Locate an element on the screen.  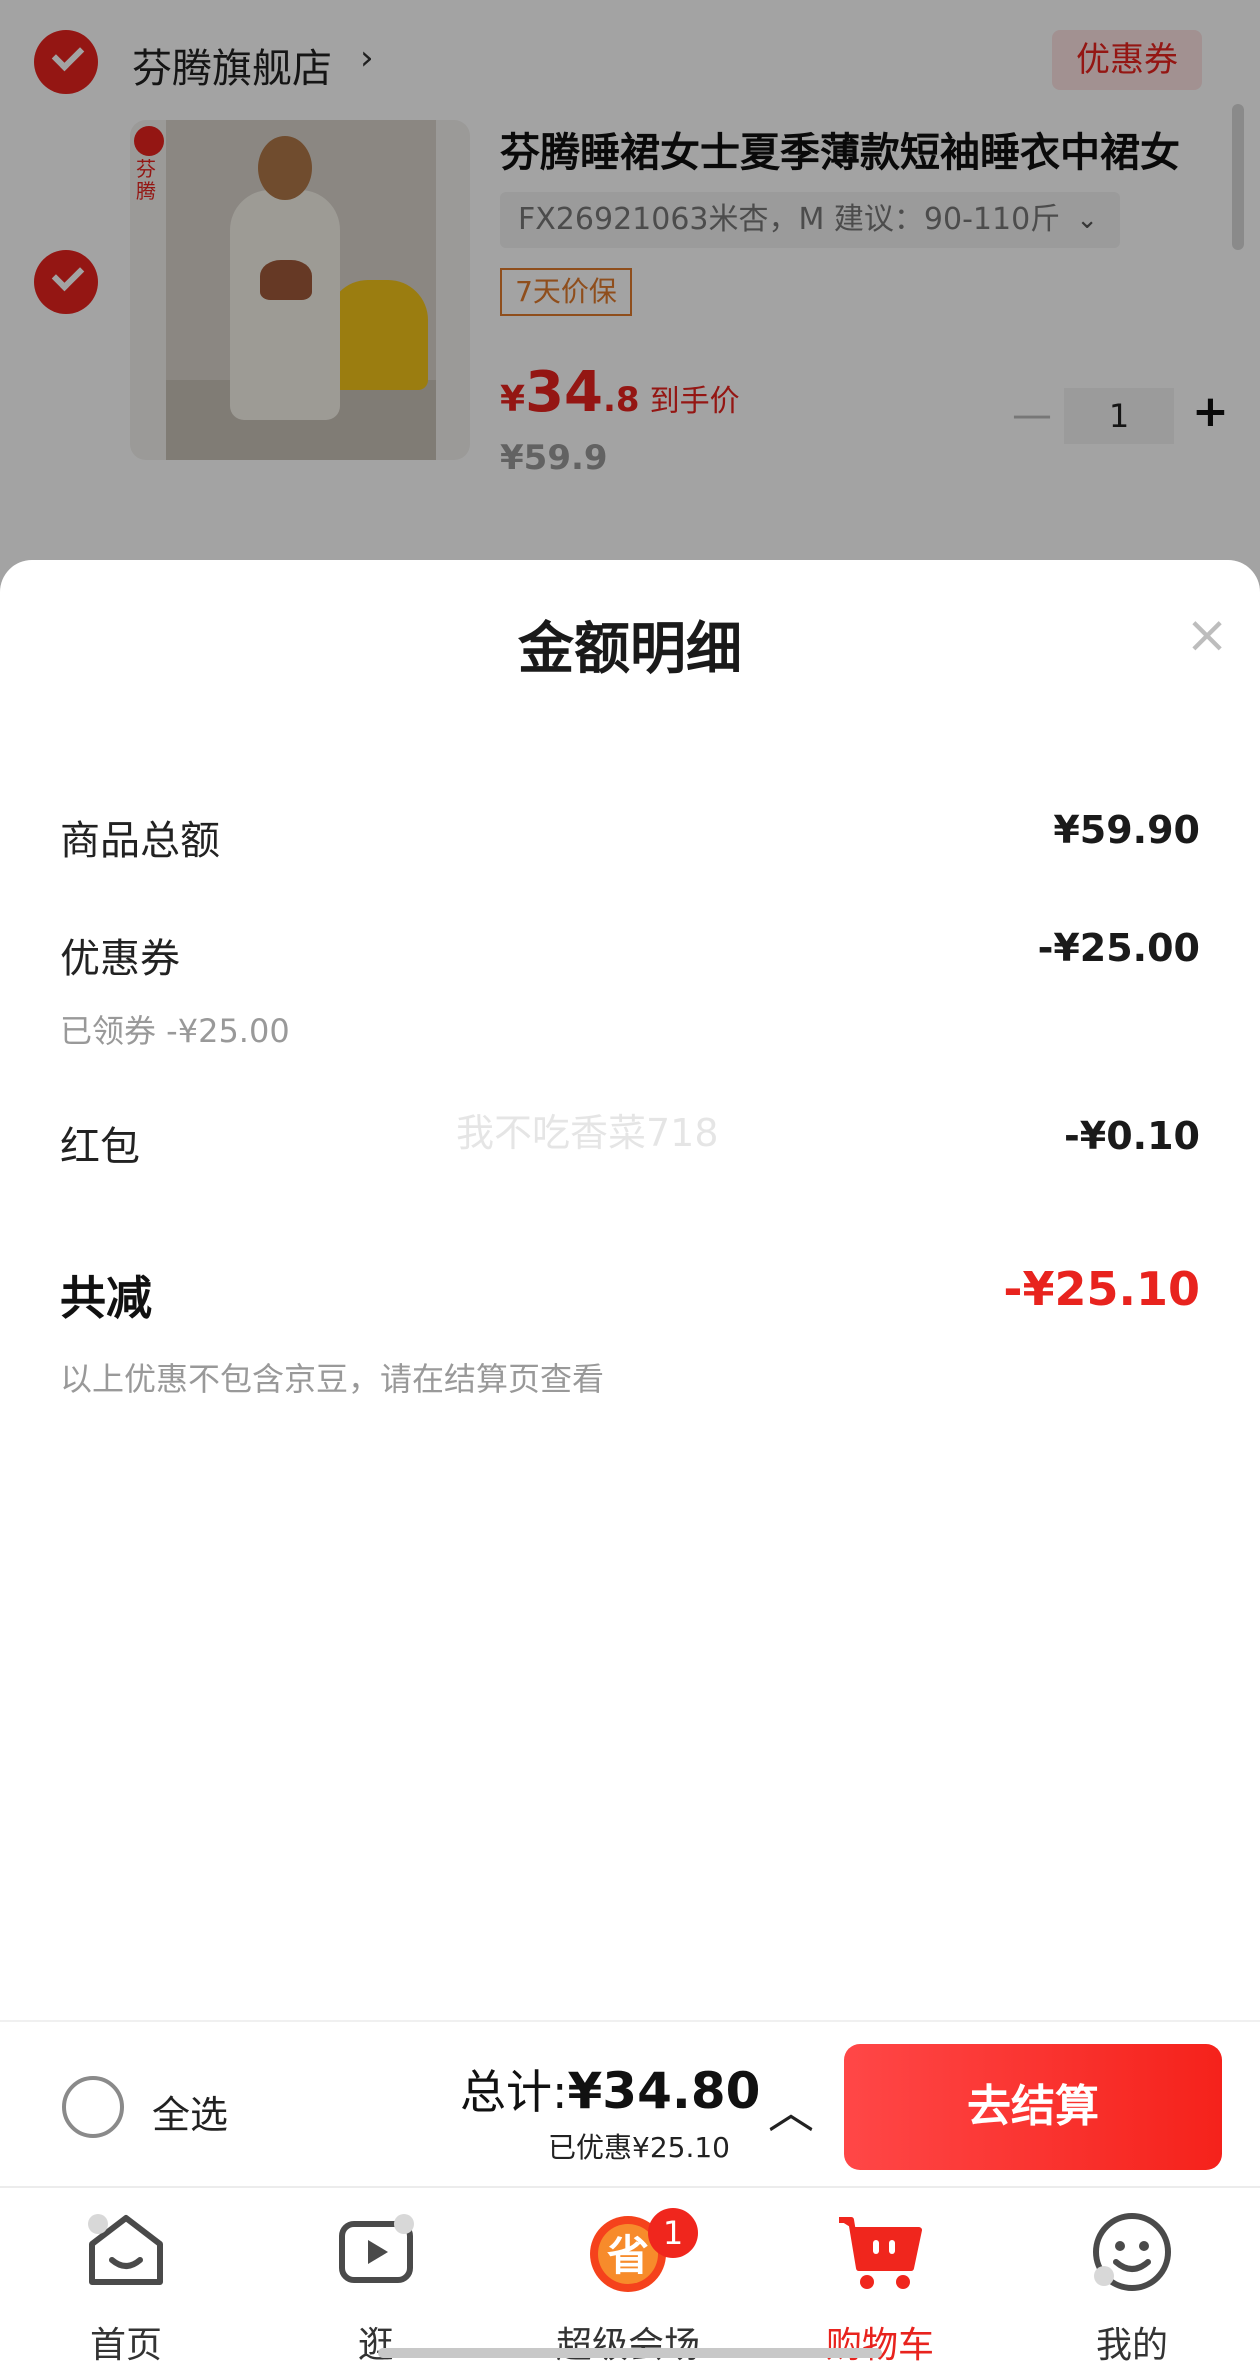
detail-label-coupon: 优惠券 is located at coordinates (120, 959).